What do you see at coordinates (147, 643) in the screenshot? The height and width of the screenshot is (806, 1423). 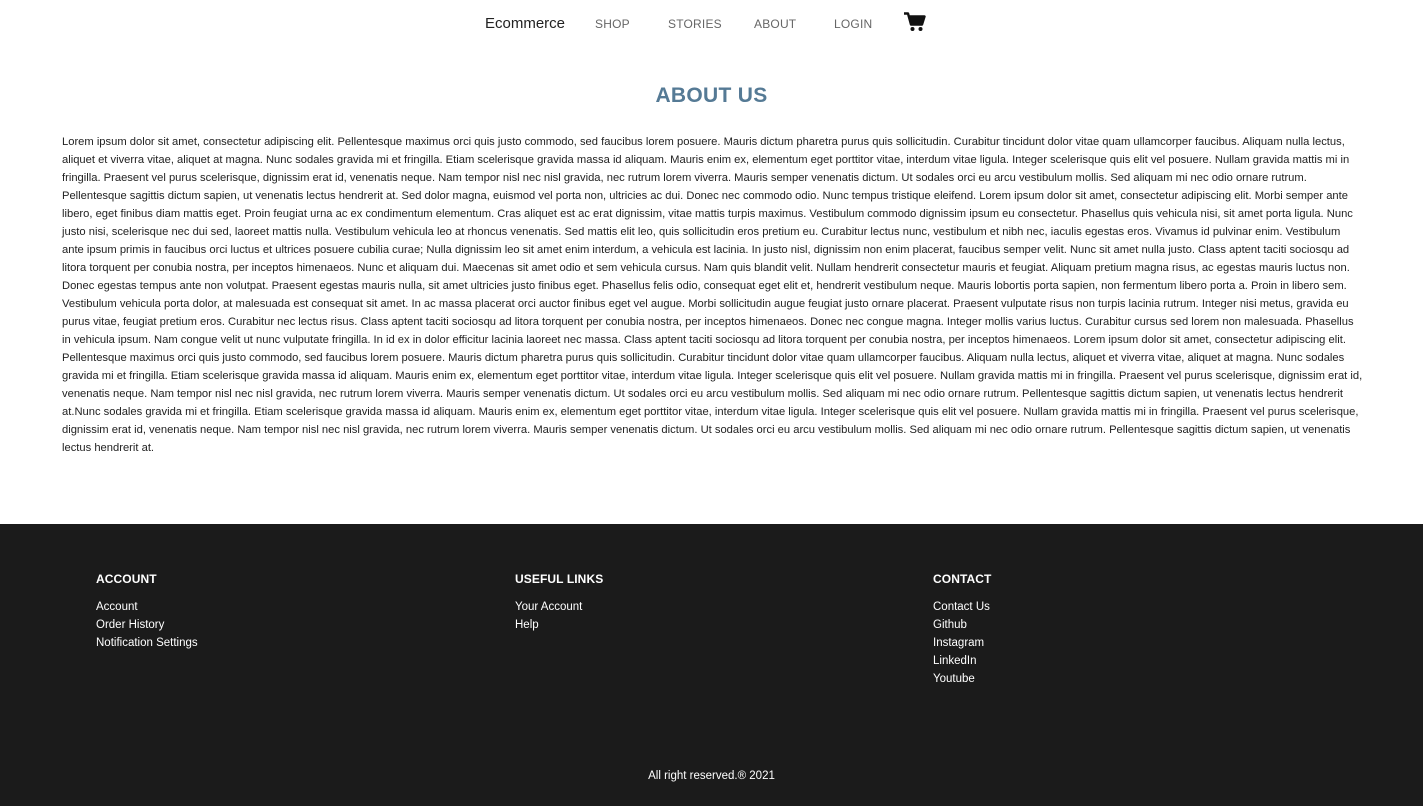 I see `footer-link-notification-settings: Notification Settings` at bounding box center [147, 643].